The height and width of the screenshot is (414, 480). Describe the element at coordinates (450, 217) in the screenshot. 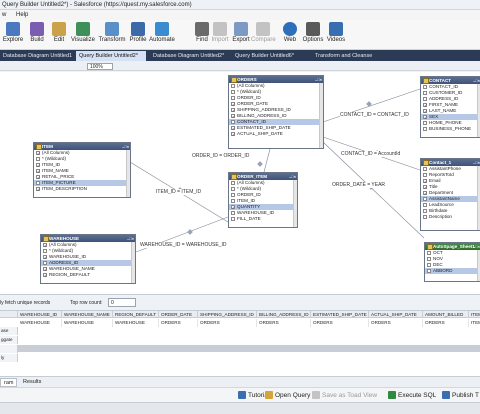

I see `column-row: Description` at that location.